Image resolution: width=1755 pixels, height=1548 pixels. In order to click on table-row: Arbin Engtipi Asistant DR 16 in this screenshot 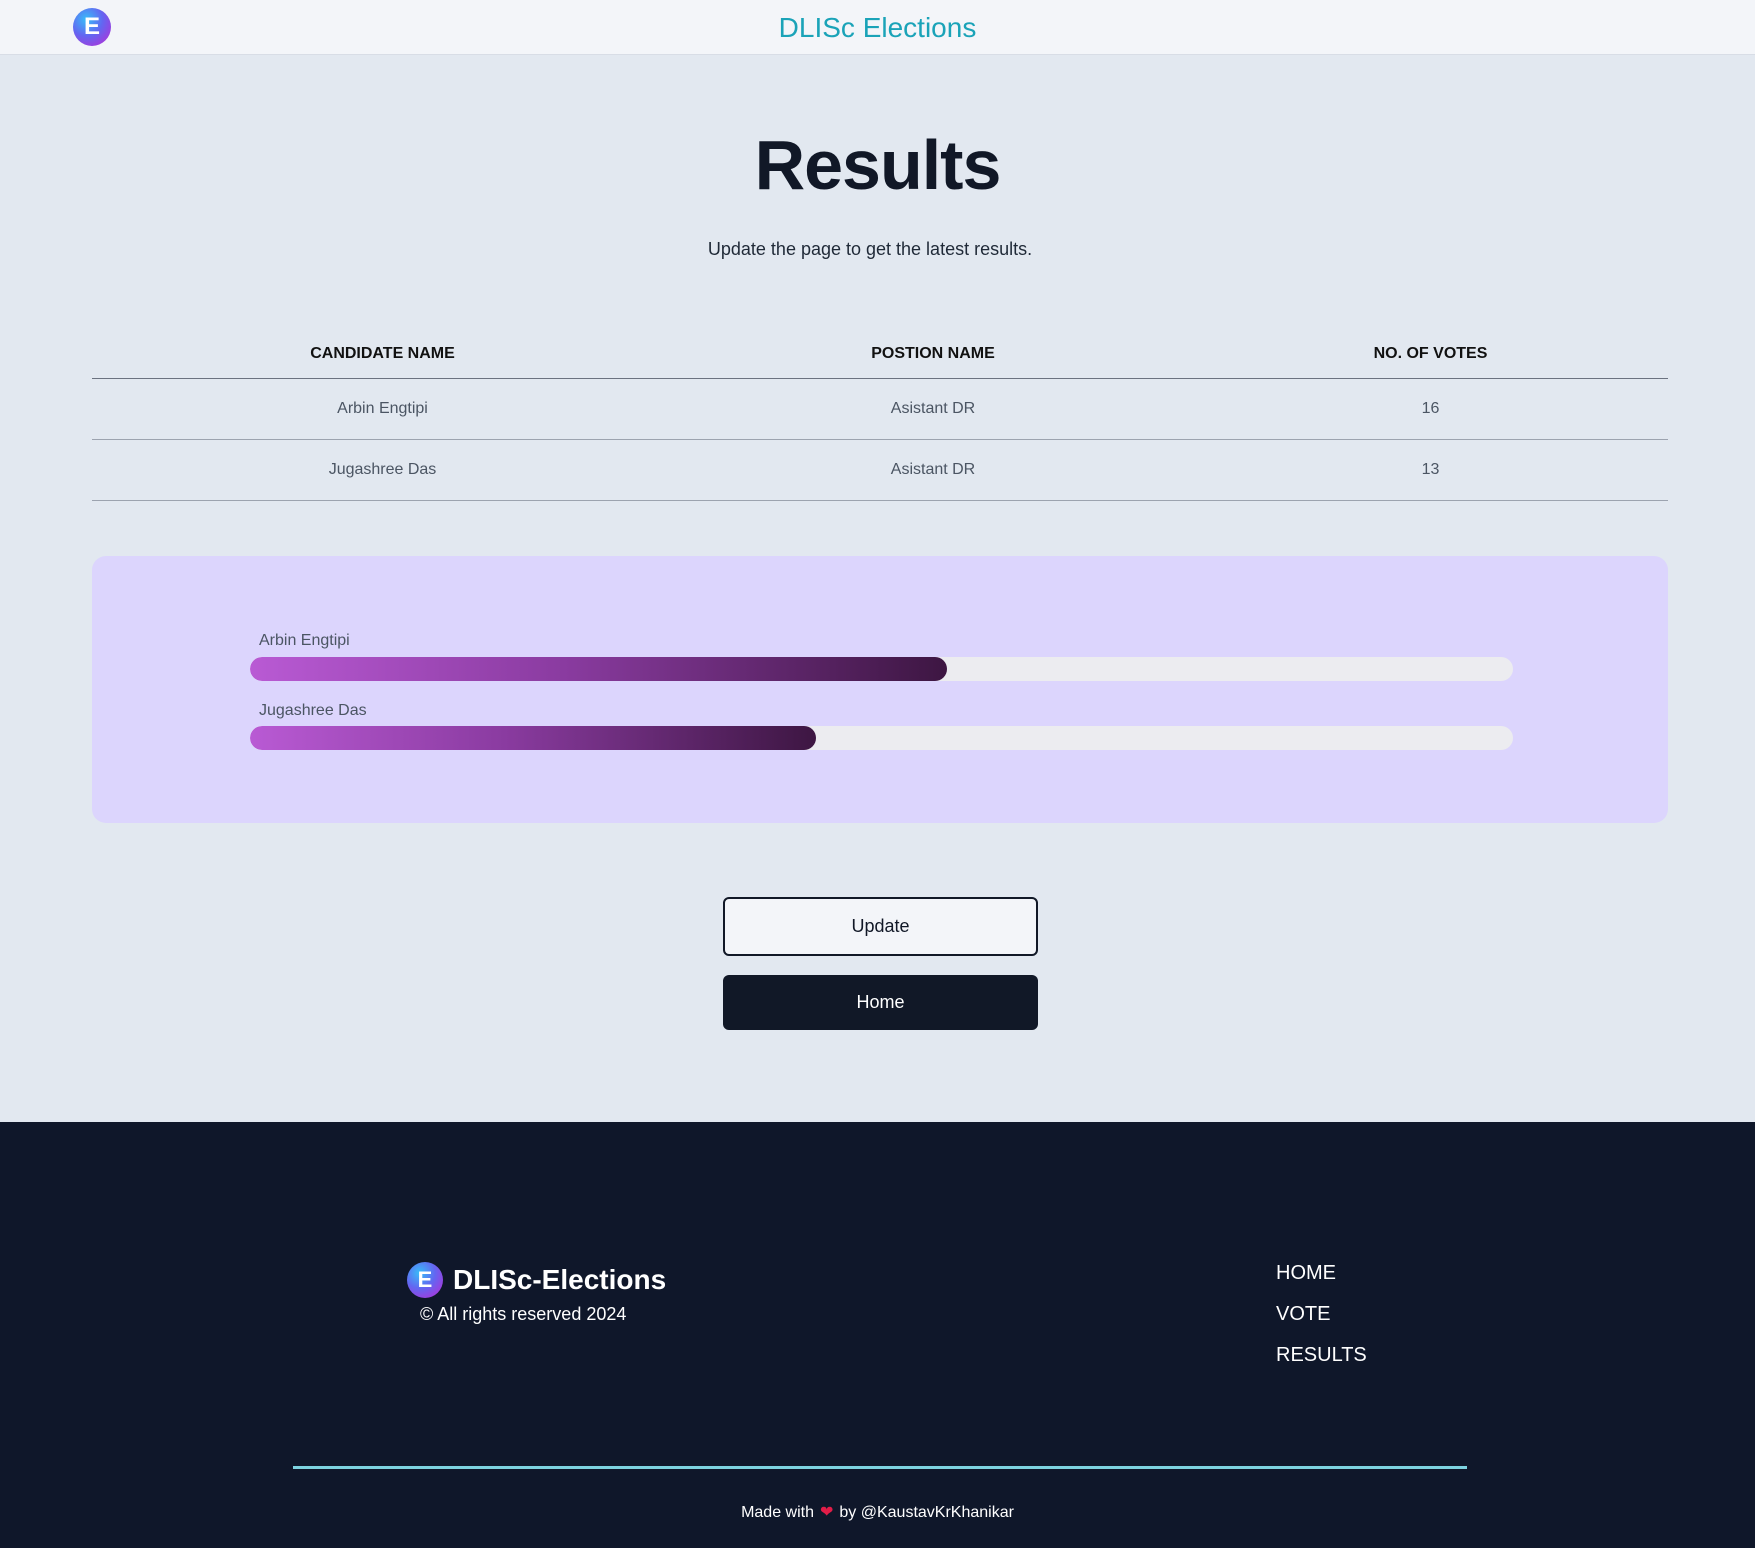, I will do `click(880, 409)`.